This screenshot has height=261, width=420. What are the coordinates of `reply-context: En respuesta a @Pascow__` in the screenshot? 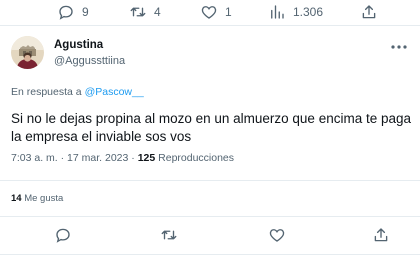 It's located at (77, 92).